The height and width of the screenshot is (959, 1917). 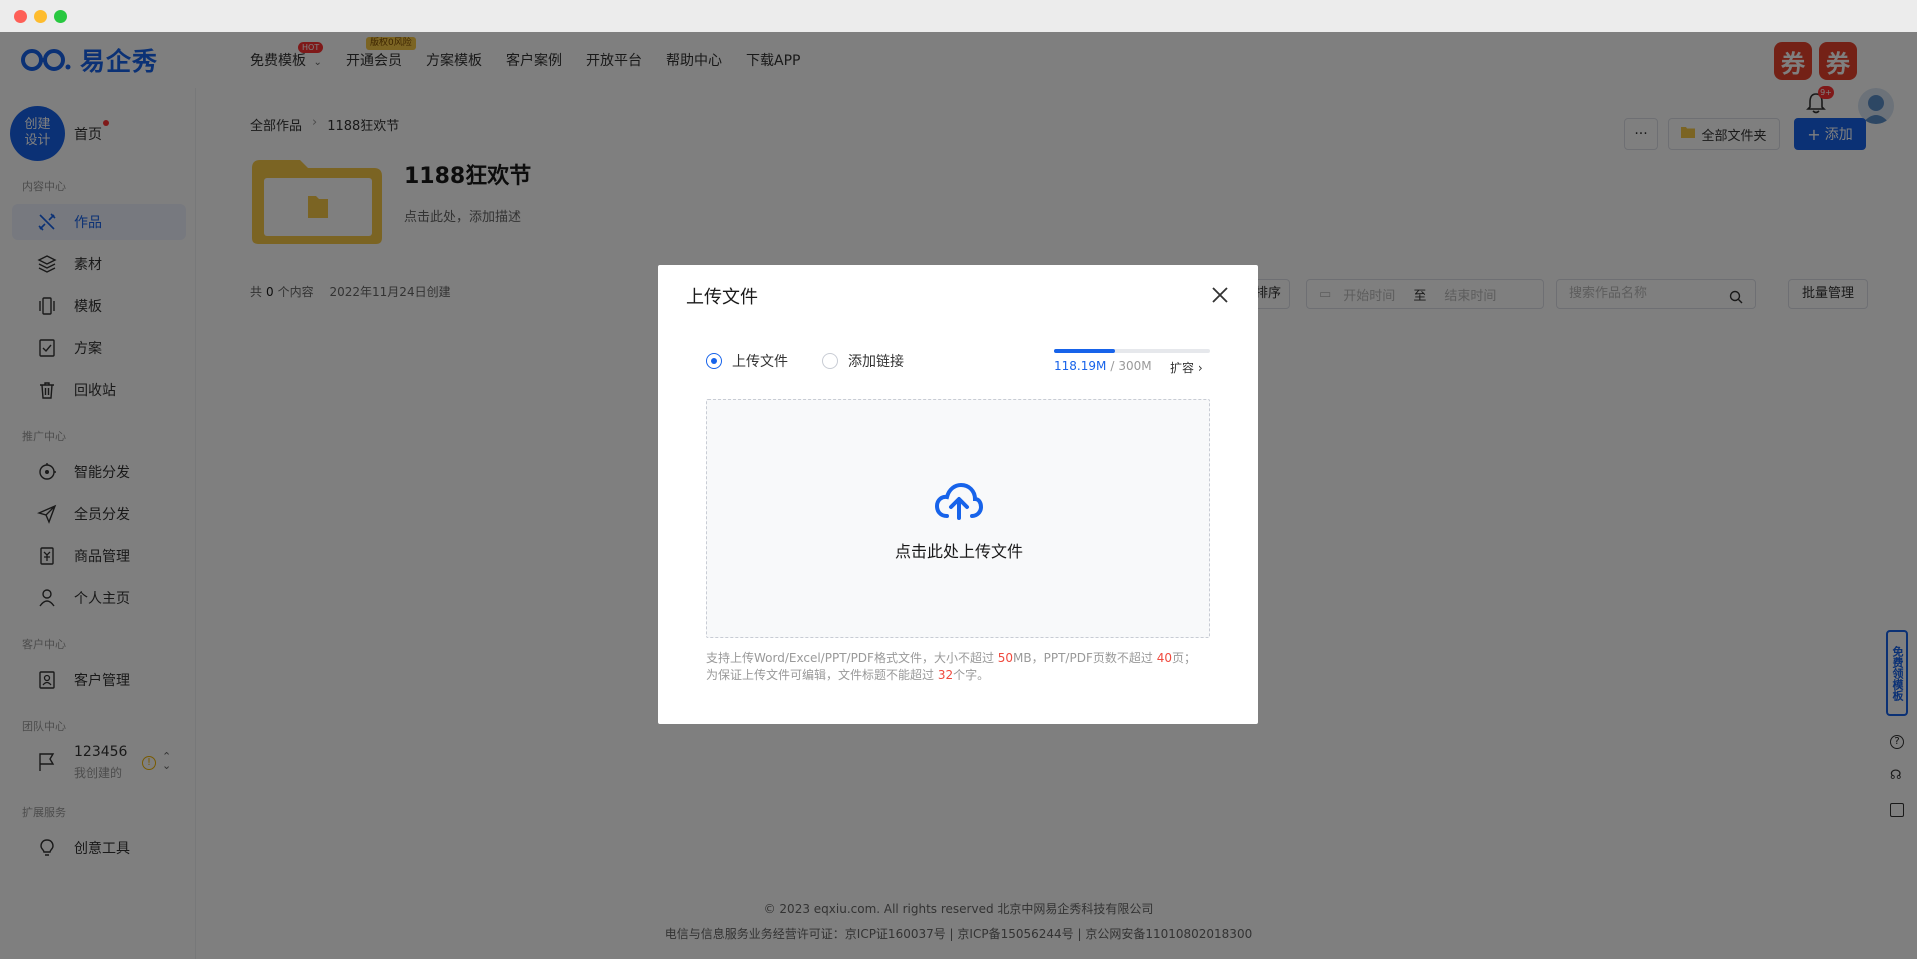 What do you see at coordinates (714, 361) in the screenshot?
I see `radio-circle-checked` at bounding box center [714, 361].